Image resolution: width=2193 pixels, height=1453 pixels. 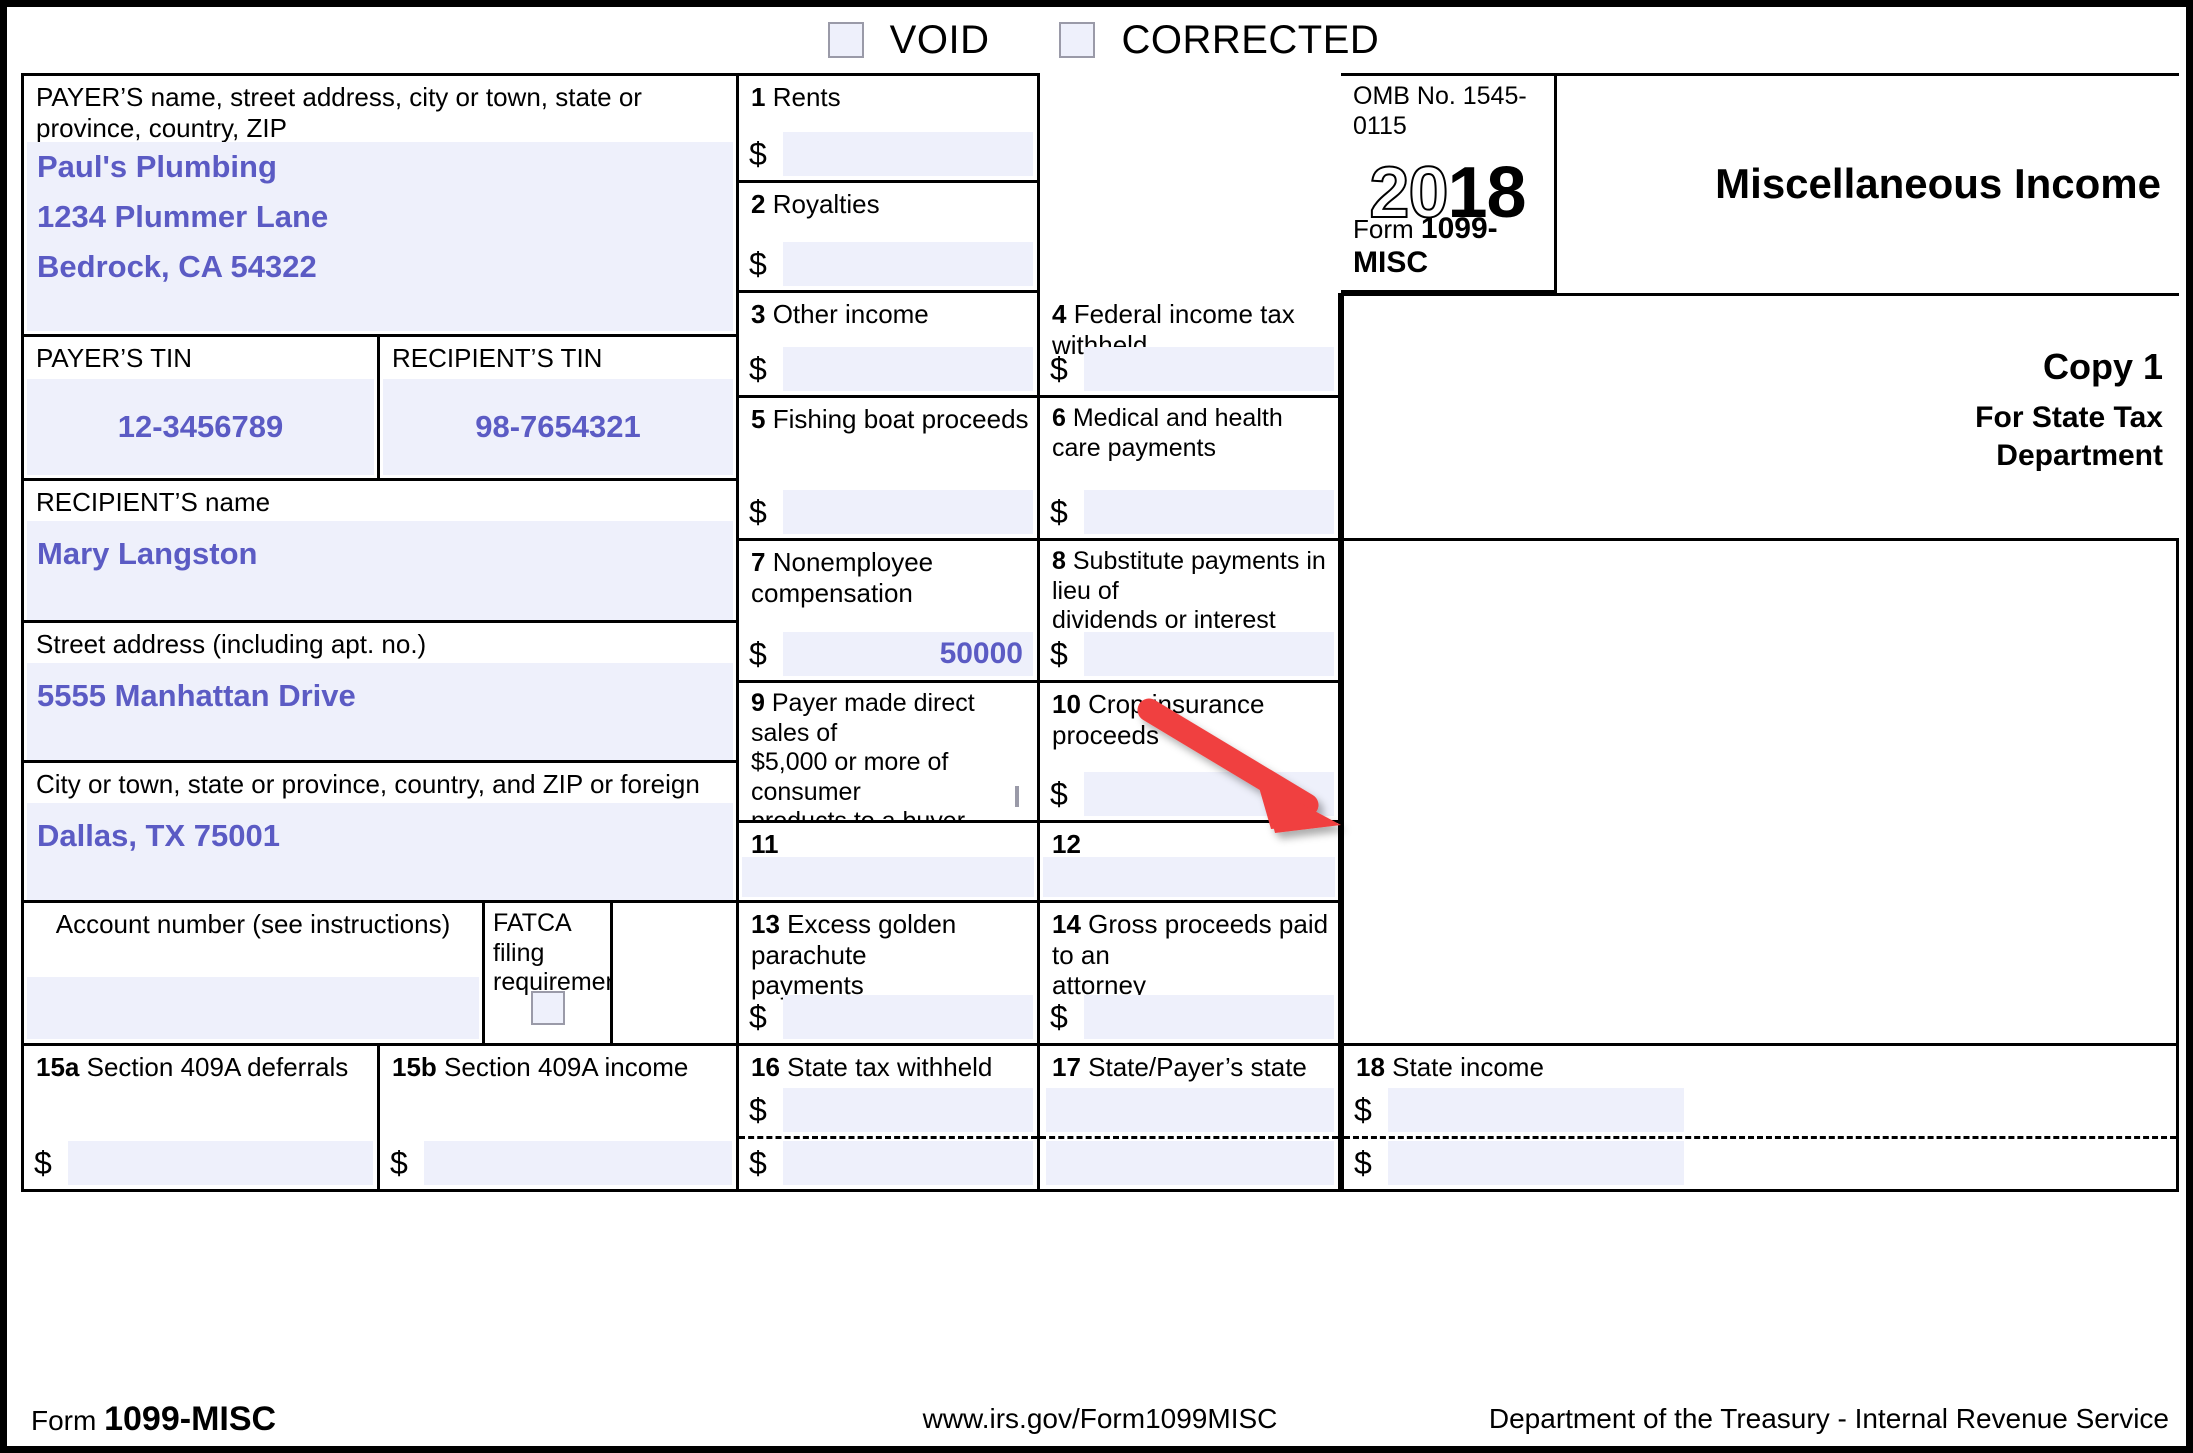 What do you see at coordinates (147, 553) in the screenshot?
I see `recipient-name-value: Mary Langston` at bounding box center [147, 553].